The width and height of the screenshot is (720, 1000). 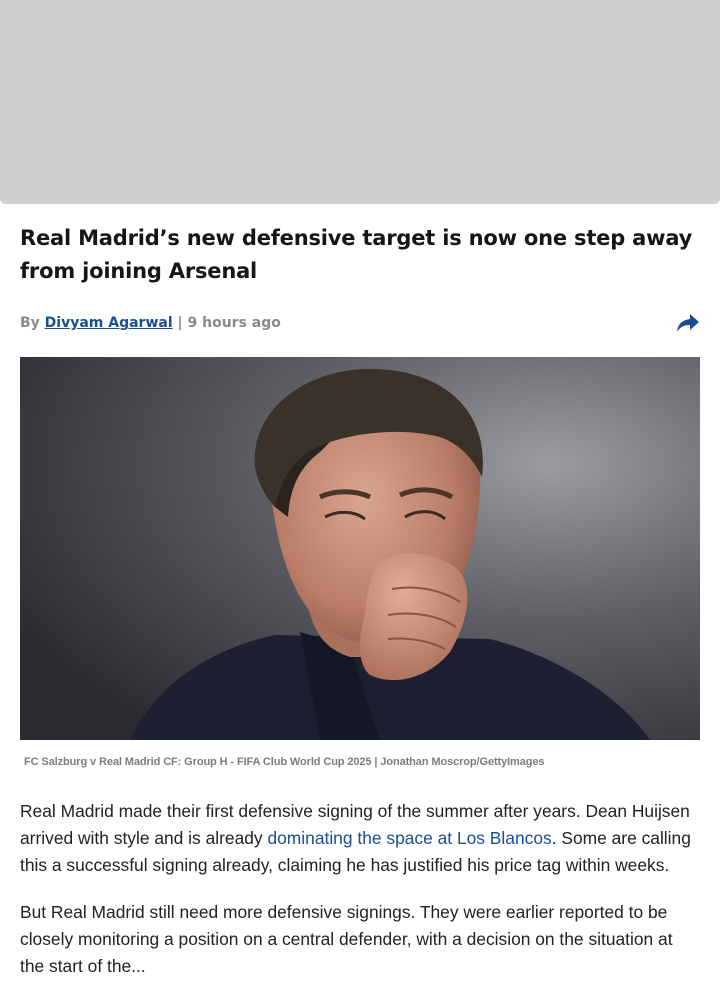 I want to click on byline: By Divyam Agarwal | 9 hours ago, so click(x=150, y=323).